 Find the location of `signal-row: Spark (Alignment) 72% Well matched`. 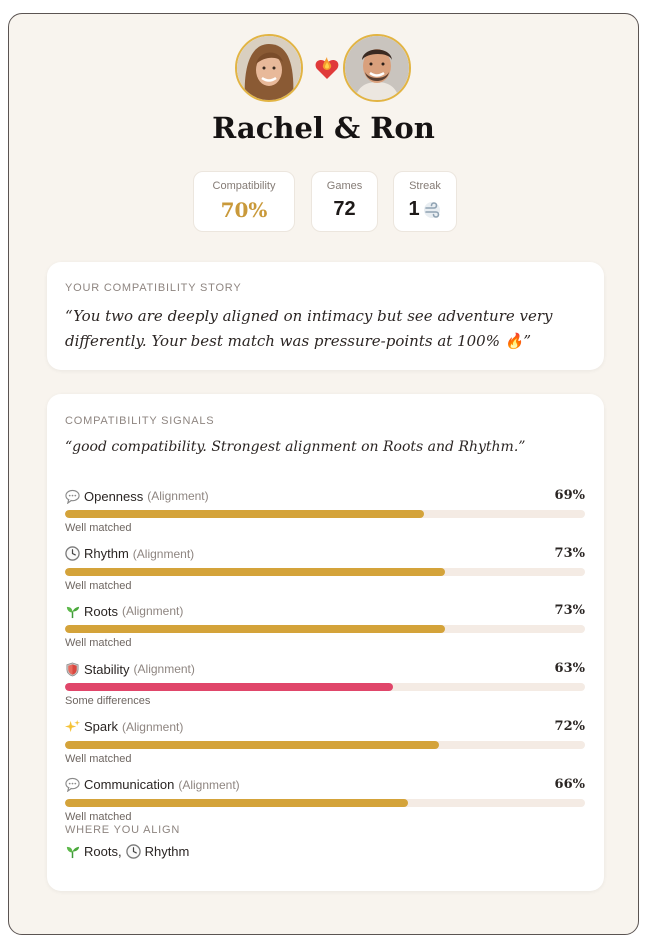

signal-row: Spark (Alignment) 72% Well matched is located at coordinates (325, 742).